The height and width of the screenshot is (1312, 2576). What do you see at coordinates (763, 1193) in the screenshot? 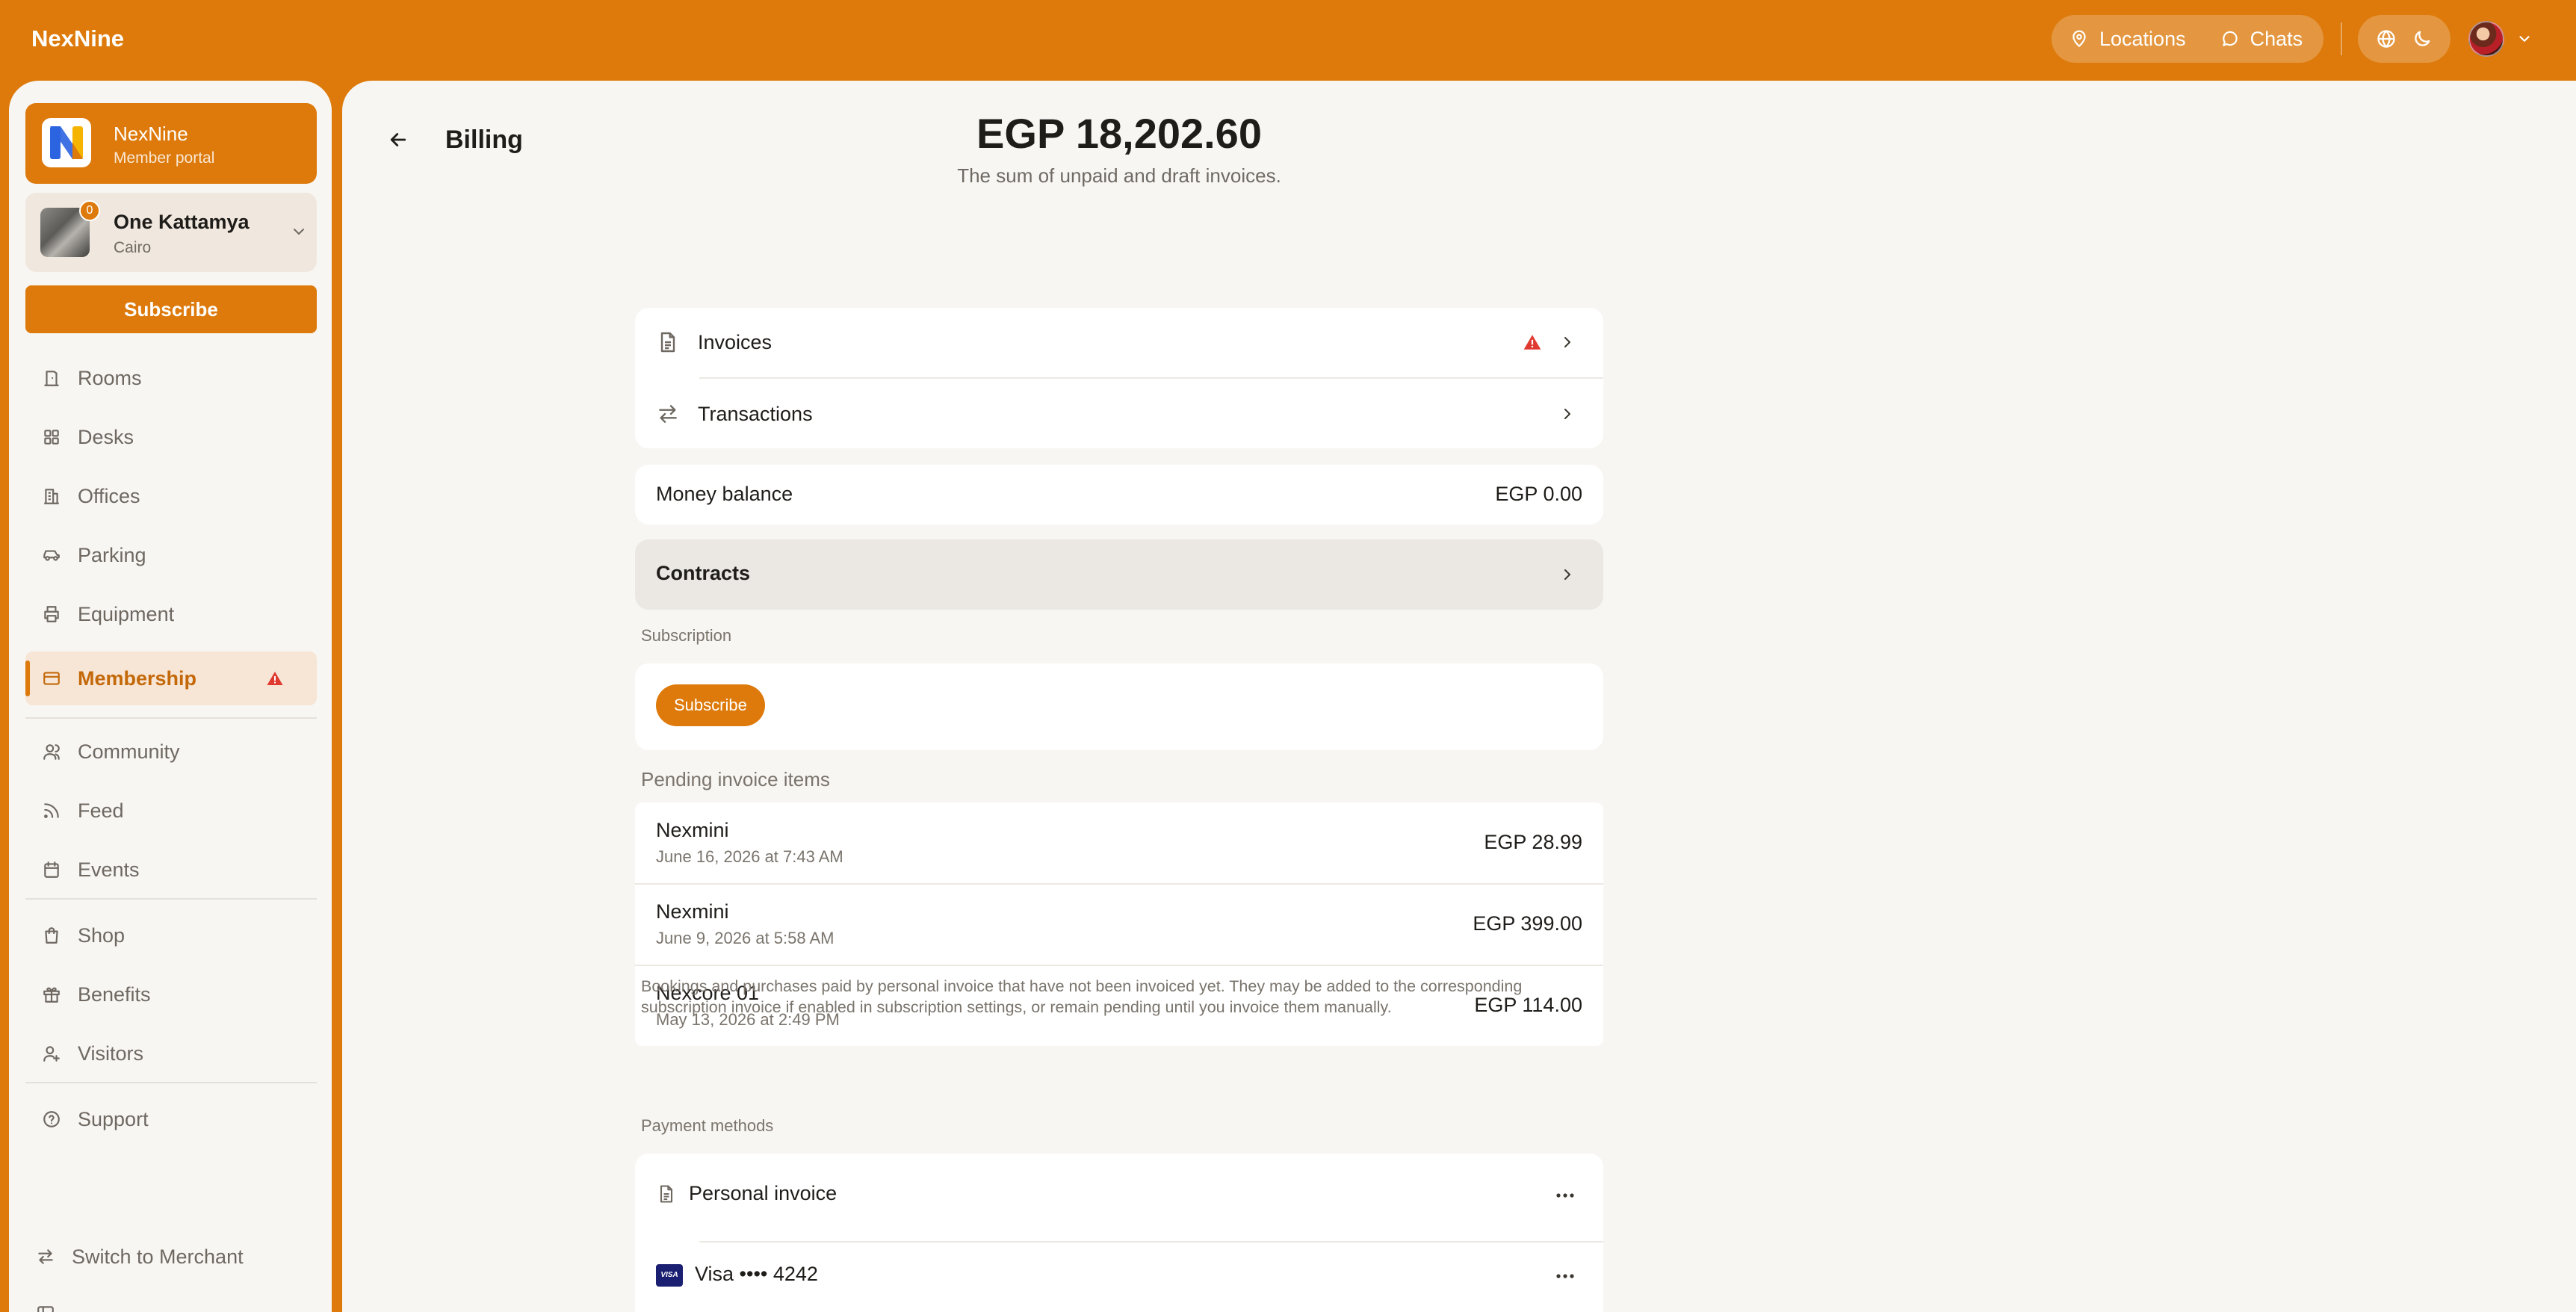
I see `payment-method-label: Personal invoice` at bounding box center [763, 1193].